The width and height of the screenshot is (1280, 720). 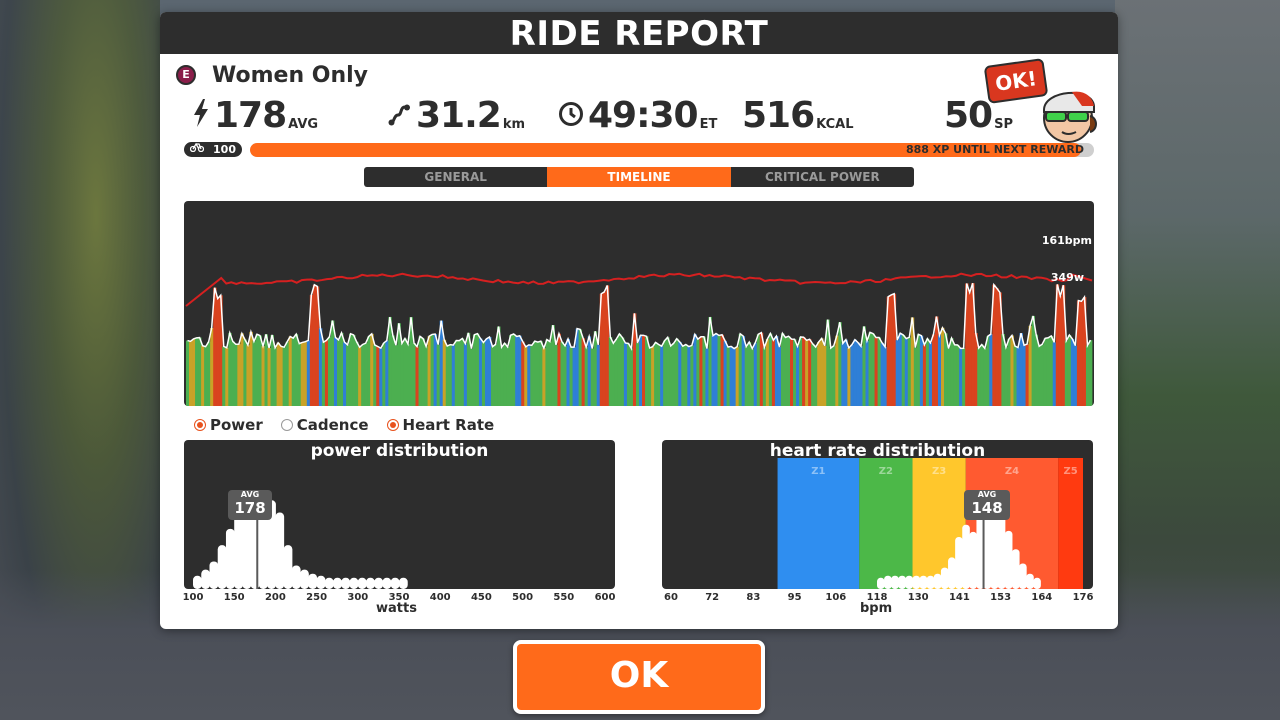 What do you see at coordinates (459, 115) in the screenshot?
I see `stat-distance-value: 31.2` at bounding box center [459, 115].